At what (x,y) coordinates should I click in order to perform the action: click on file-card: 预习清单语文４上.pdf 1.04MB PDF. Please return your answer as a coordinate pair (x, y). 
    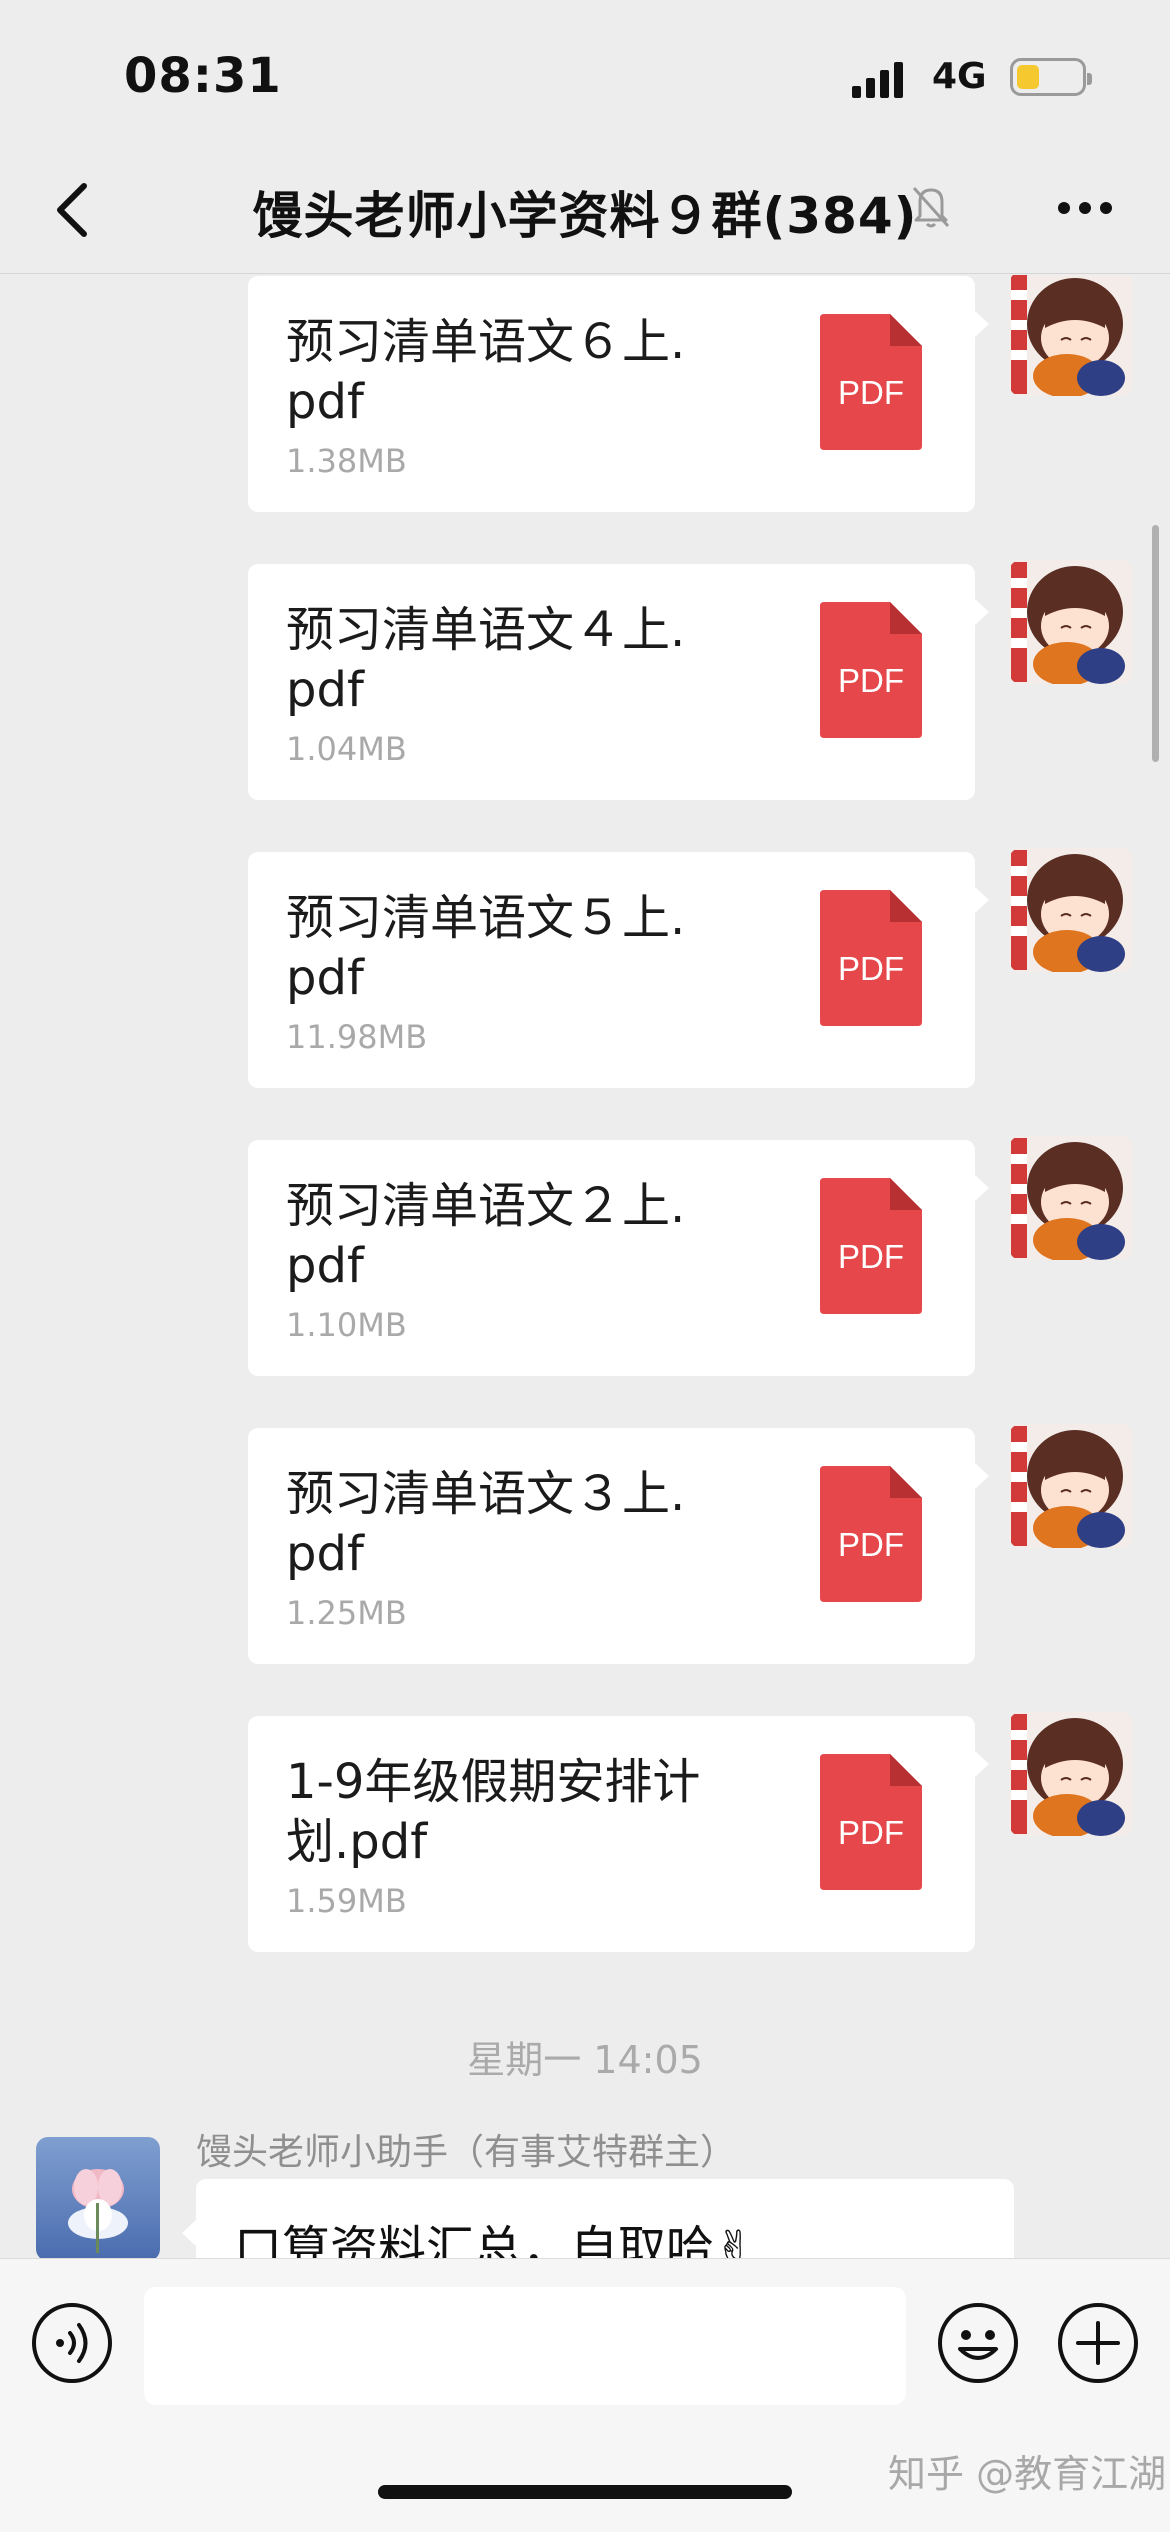
    Looking at the image, I should click on (618, 682).